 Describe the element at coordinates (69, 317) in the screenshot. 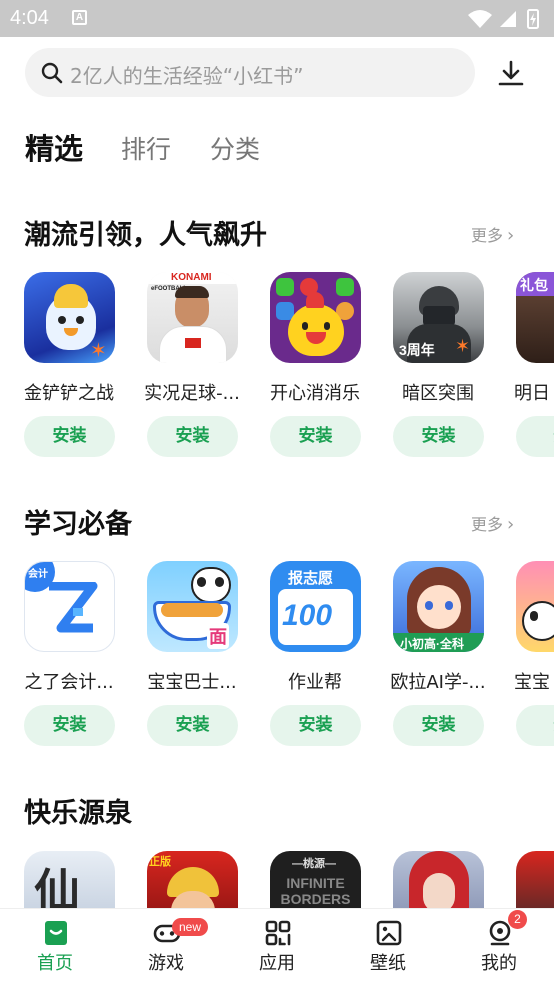

I see `penguin-game-icon: ✶` at that location.